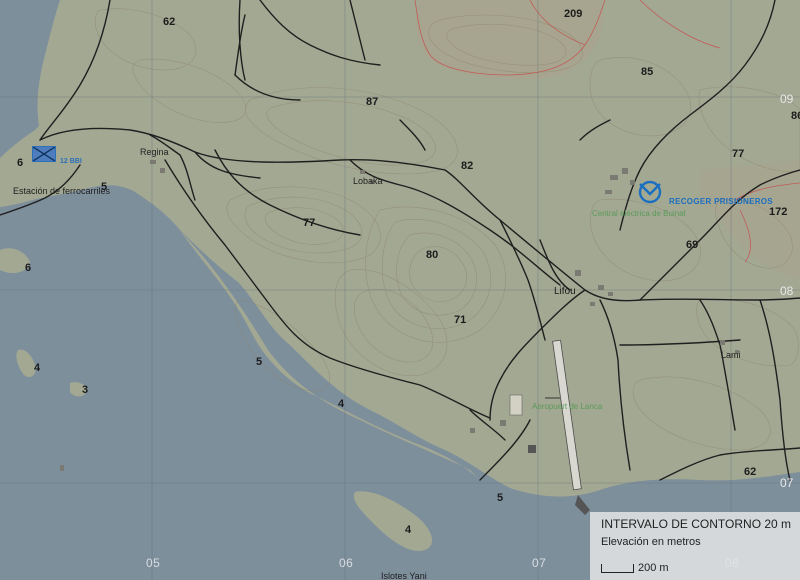 The width and height of the screenshot is (800, 580). What do you see at coordinates (649, 191) in the screenshot?
I see `objective-marker-icon` at bounding box center [649, 191].